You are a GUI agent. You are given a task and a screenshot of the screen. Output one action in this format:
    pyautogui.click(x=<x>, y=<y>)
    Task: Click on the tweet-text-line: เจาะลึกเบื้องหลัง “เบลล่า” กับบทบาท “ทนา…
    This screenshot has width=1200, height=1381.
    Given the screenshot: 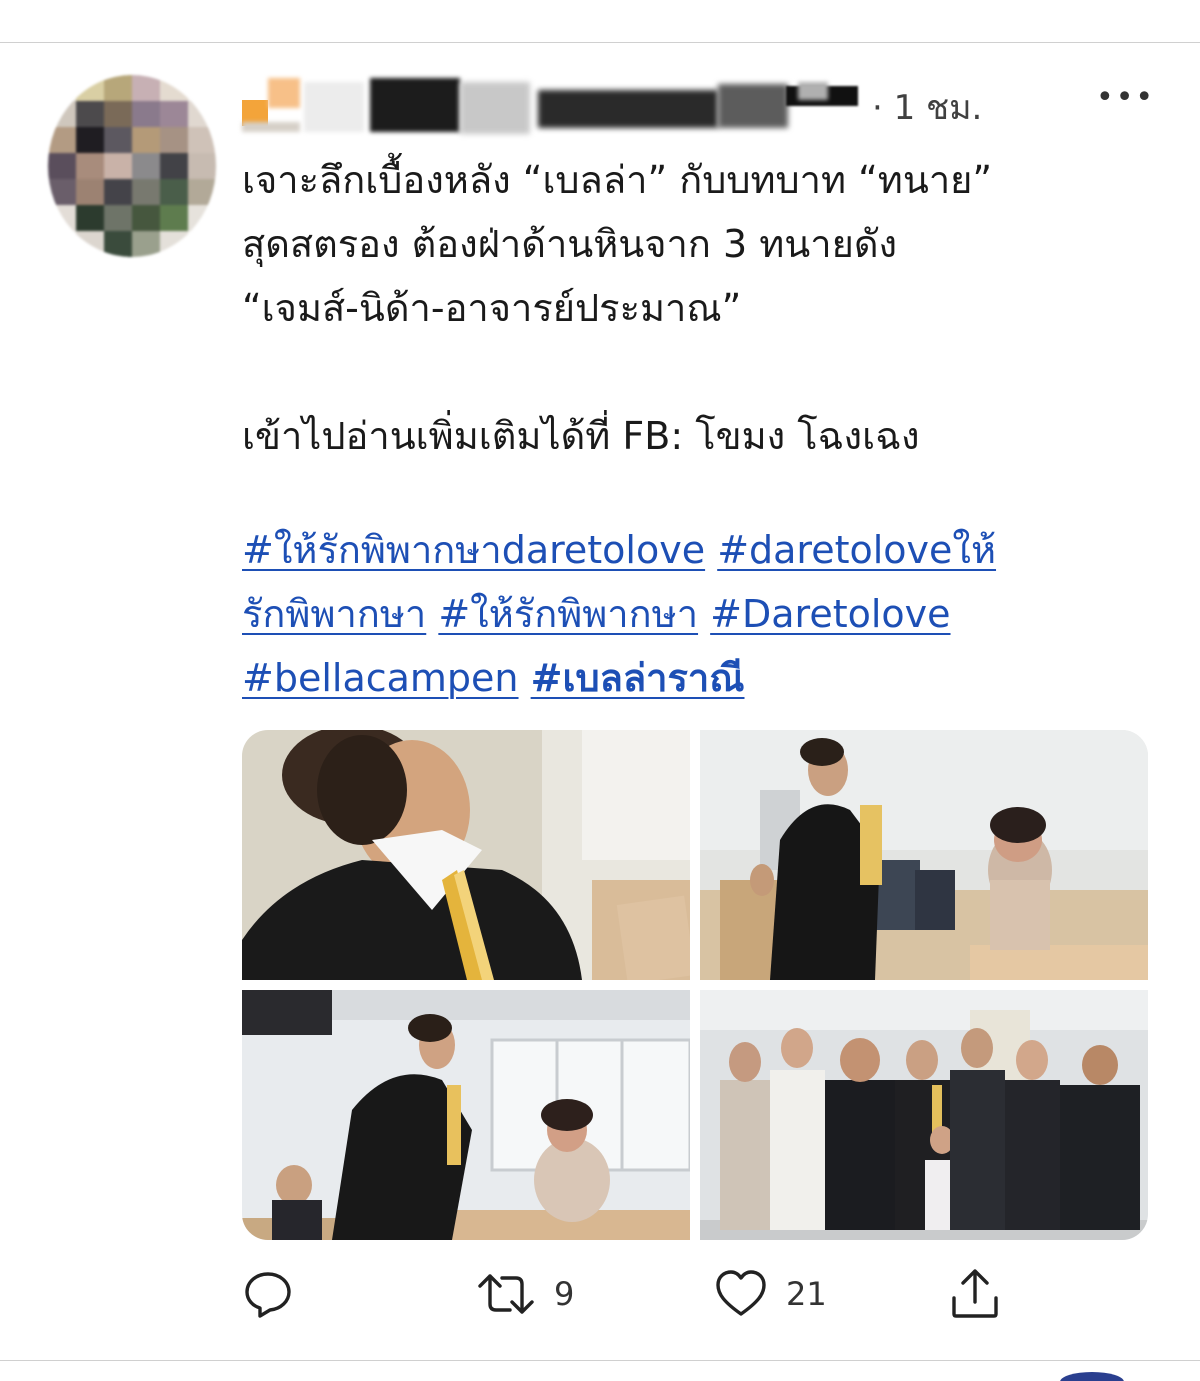 What is the action you would take?
    pyautogui.click(x=617, y=180)
    